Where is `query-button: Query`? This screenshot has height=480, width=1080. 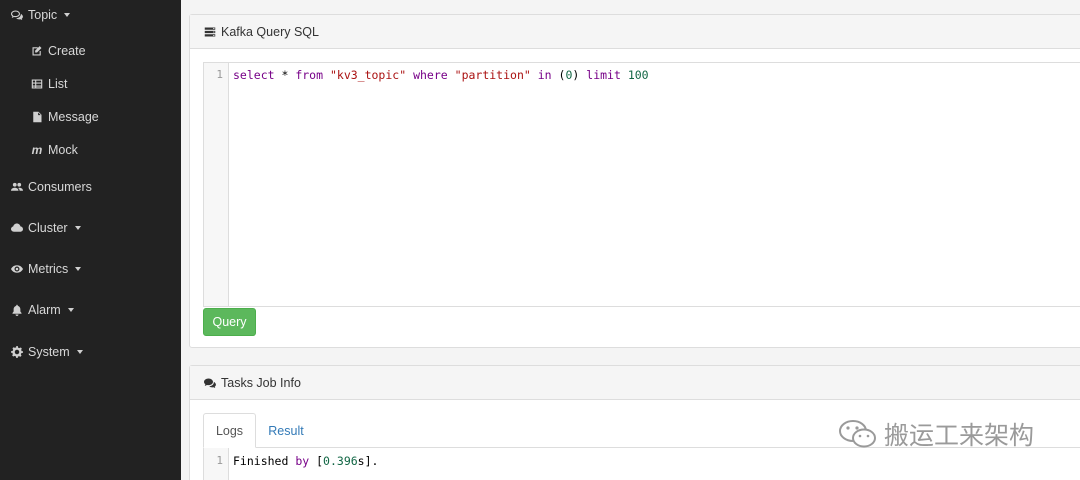
query-button: Query is located at coordinates (229, 322).